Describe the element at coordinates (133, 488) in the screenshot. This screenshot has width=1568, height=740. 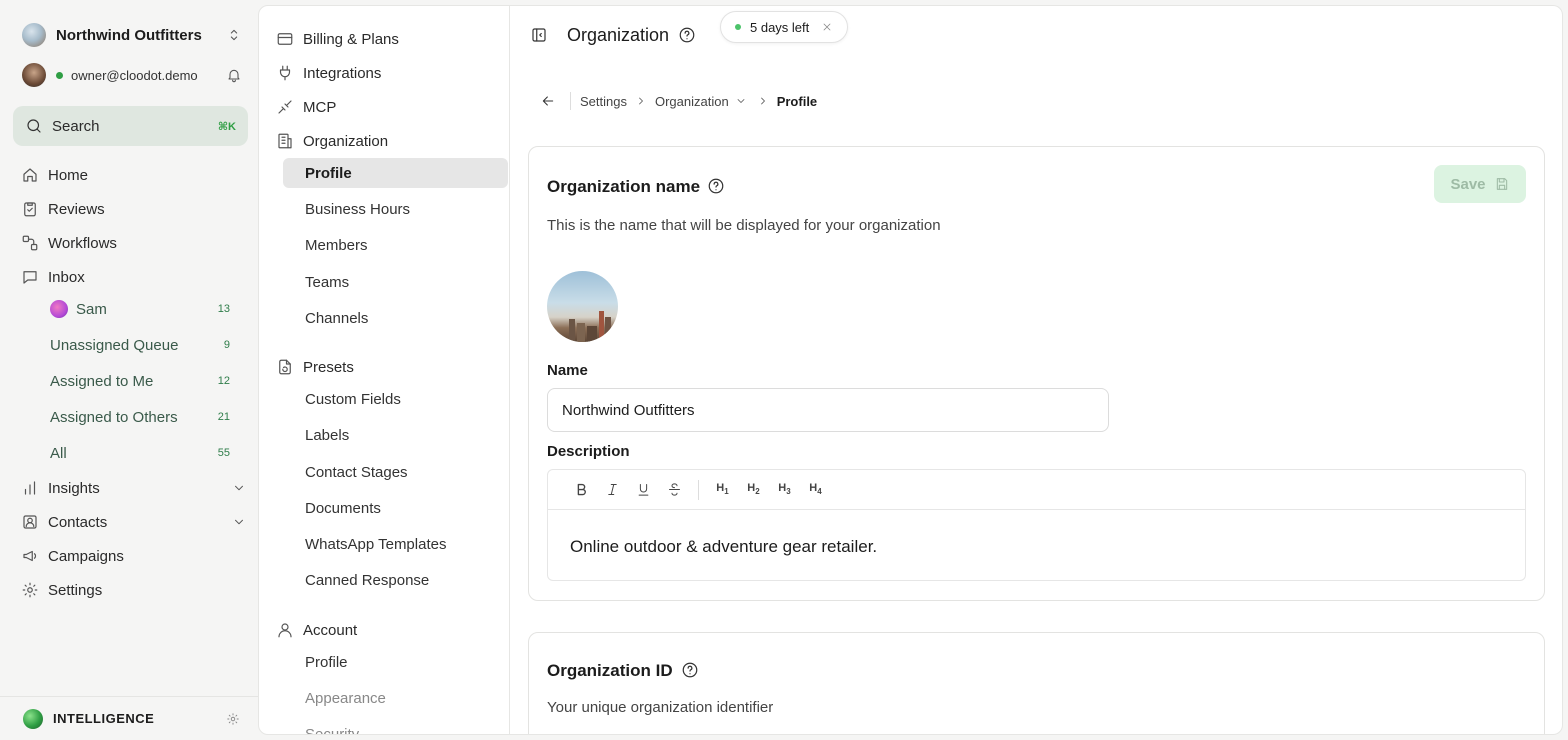
I see `nav-insights: Insights` at that location.